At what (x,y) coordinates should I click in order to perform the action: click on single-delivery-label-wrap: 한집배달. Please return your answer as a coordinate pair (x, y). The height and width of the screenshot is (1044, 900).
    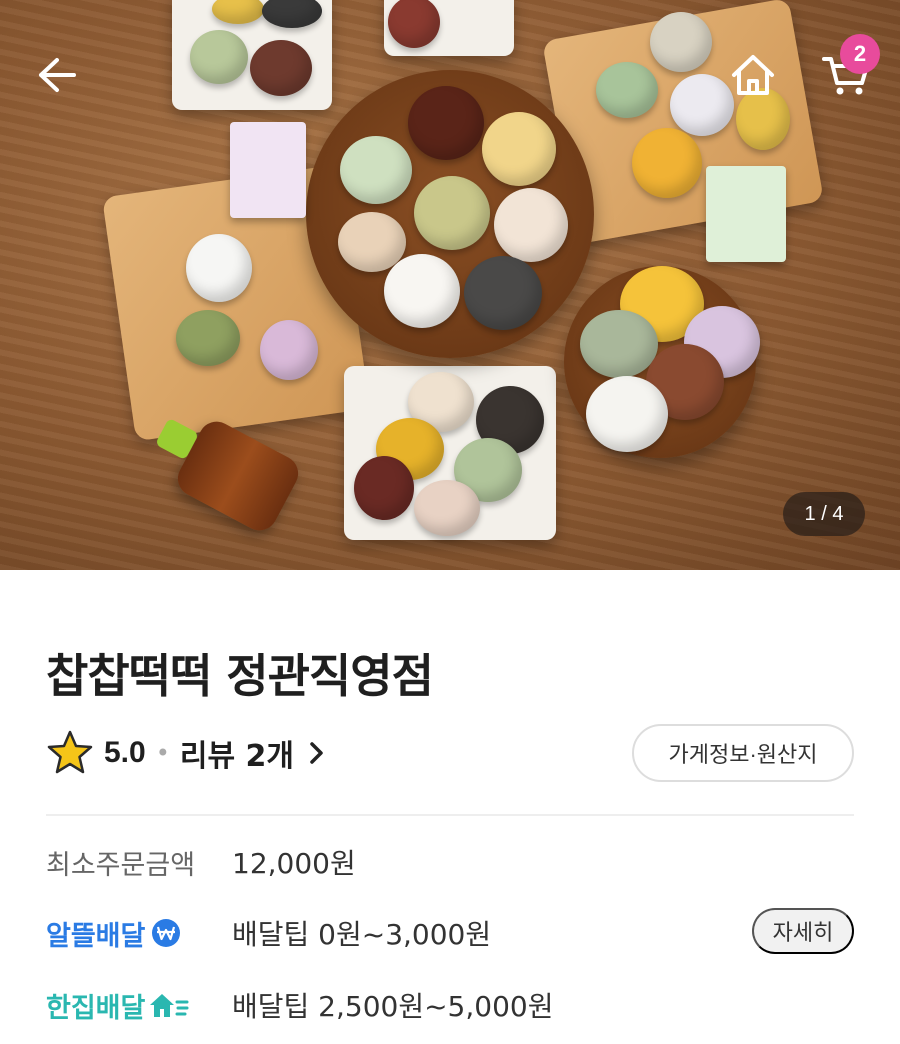
    Looking at the image, I should click on (139, 1005).